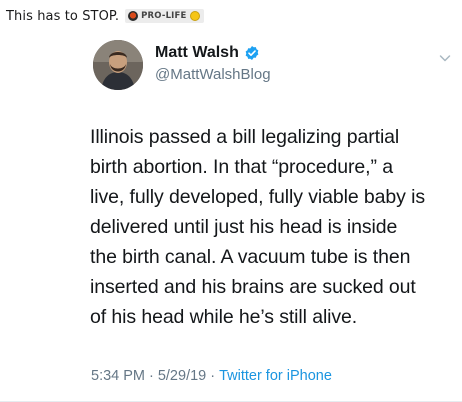  I want to click on post-header: This has to STOP. PRO-LIFE, so click(105, 16).